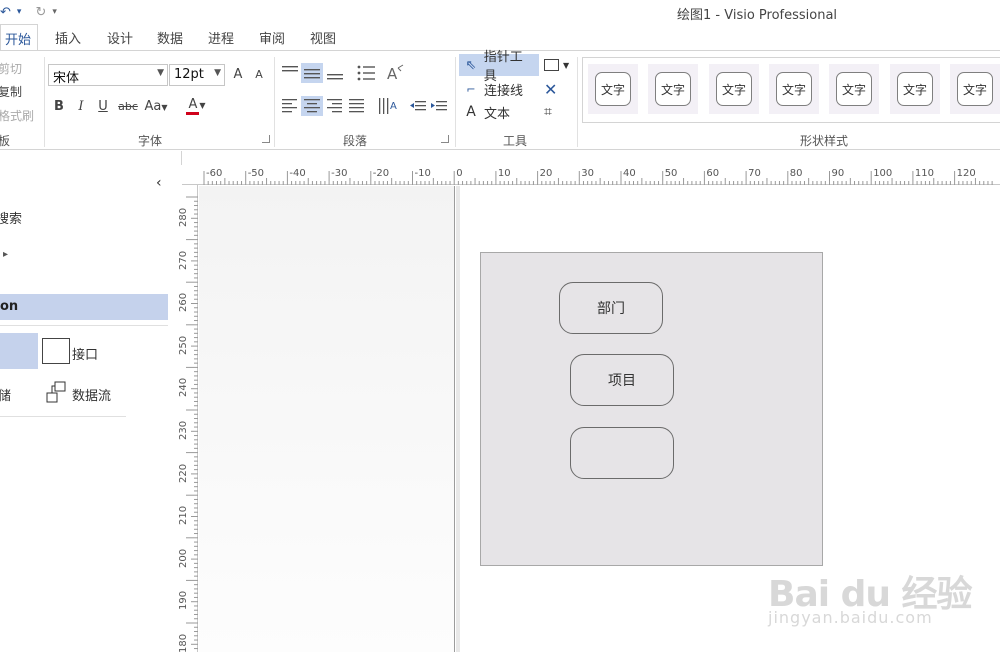  I want to click on strikethrough-button: abc, so click(128, 107).